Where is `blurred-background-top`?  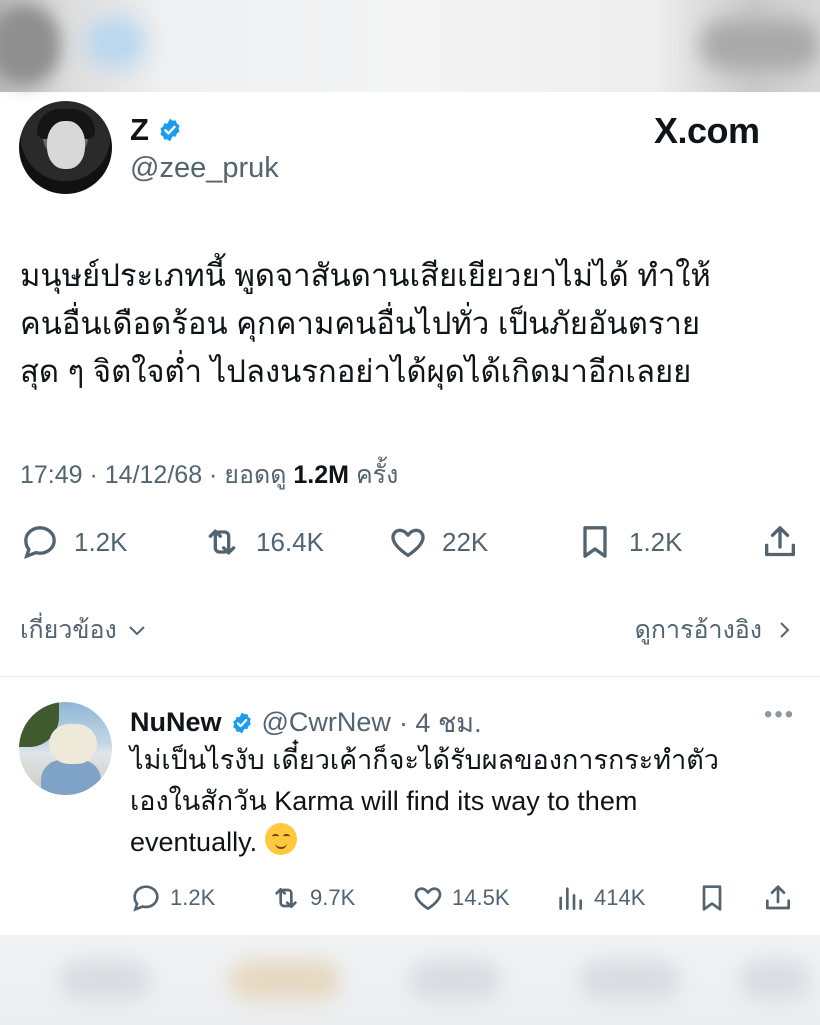
blurred-background-top is located at coordinates (410, 46).